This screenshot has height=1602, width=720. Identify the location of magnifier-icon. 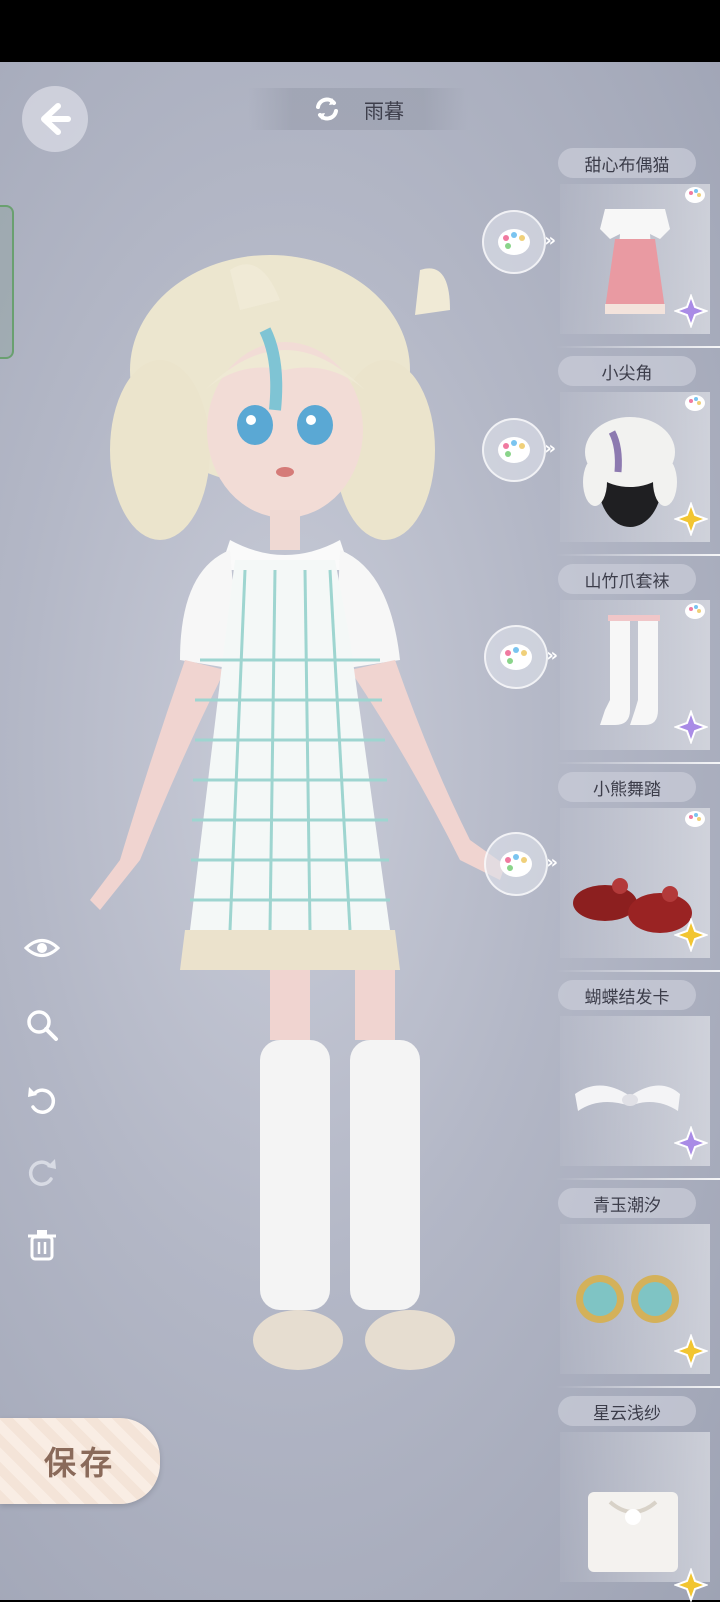
(42, 1025).